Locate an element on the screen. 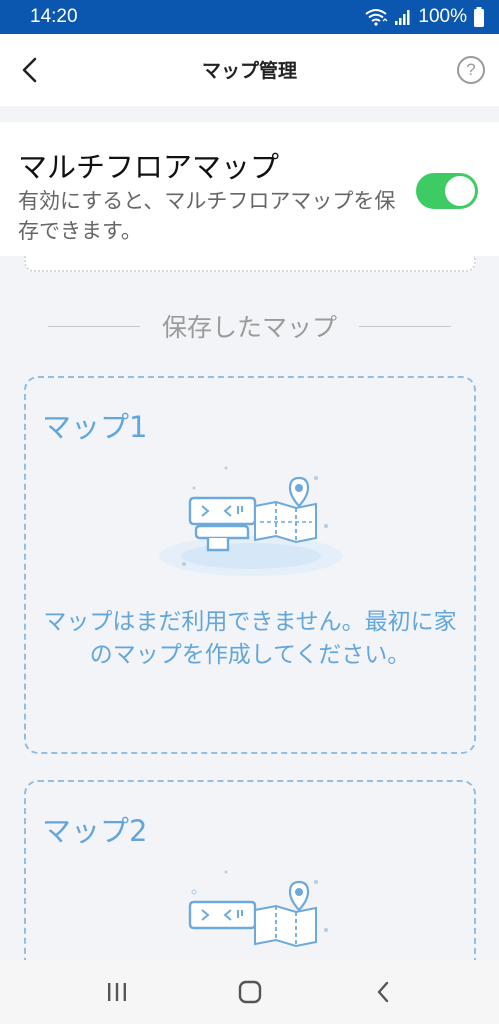 The height and width of the screenshot is (1024, 499). system-nav-bar is located at coordinates (249, 992).